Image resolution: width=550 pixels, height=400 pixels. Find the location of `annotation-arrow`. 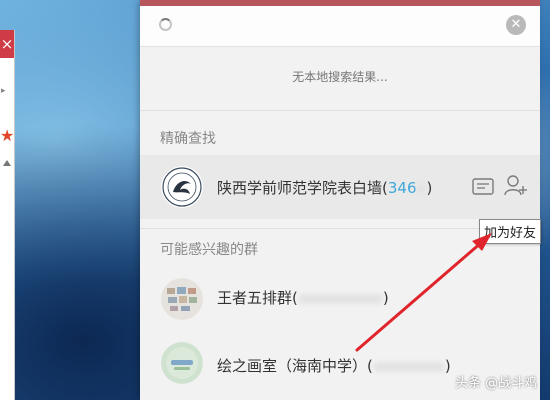

annotation-arrow is located at coordinates (423, 292).